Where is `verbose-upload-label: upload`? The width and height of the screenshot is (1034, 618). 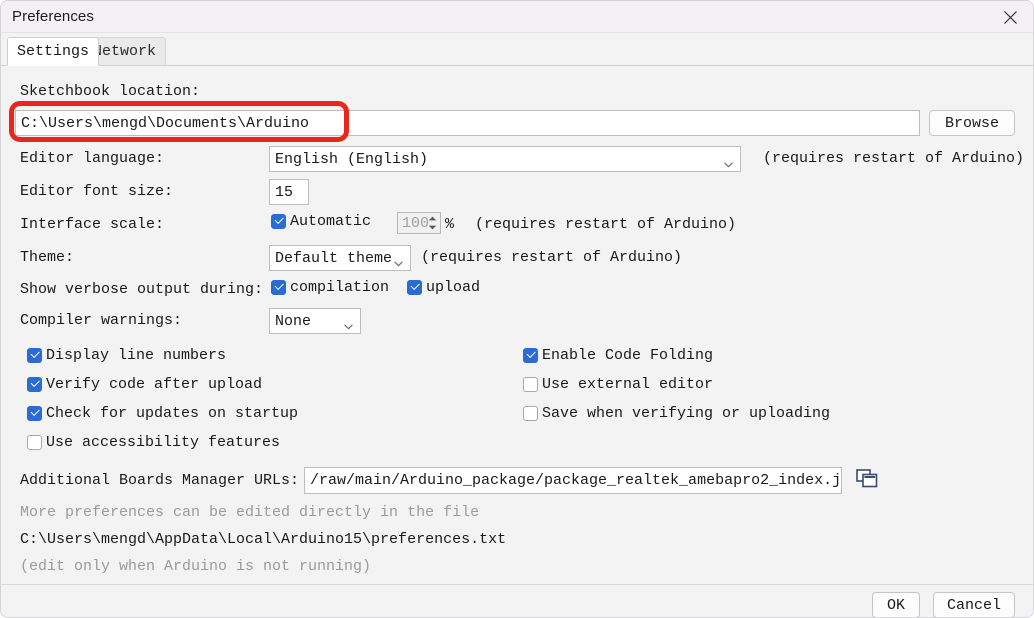 verbose-upload-label: upload is located at coordinates (453, 287).